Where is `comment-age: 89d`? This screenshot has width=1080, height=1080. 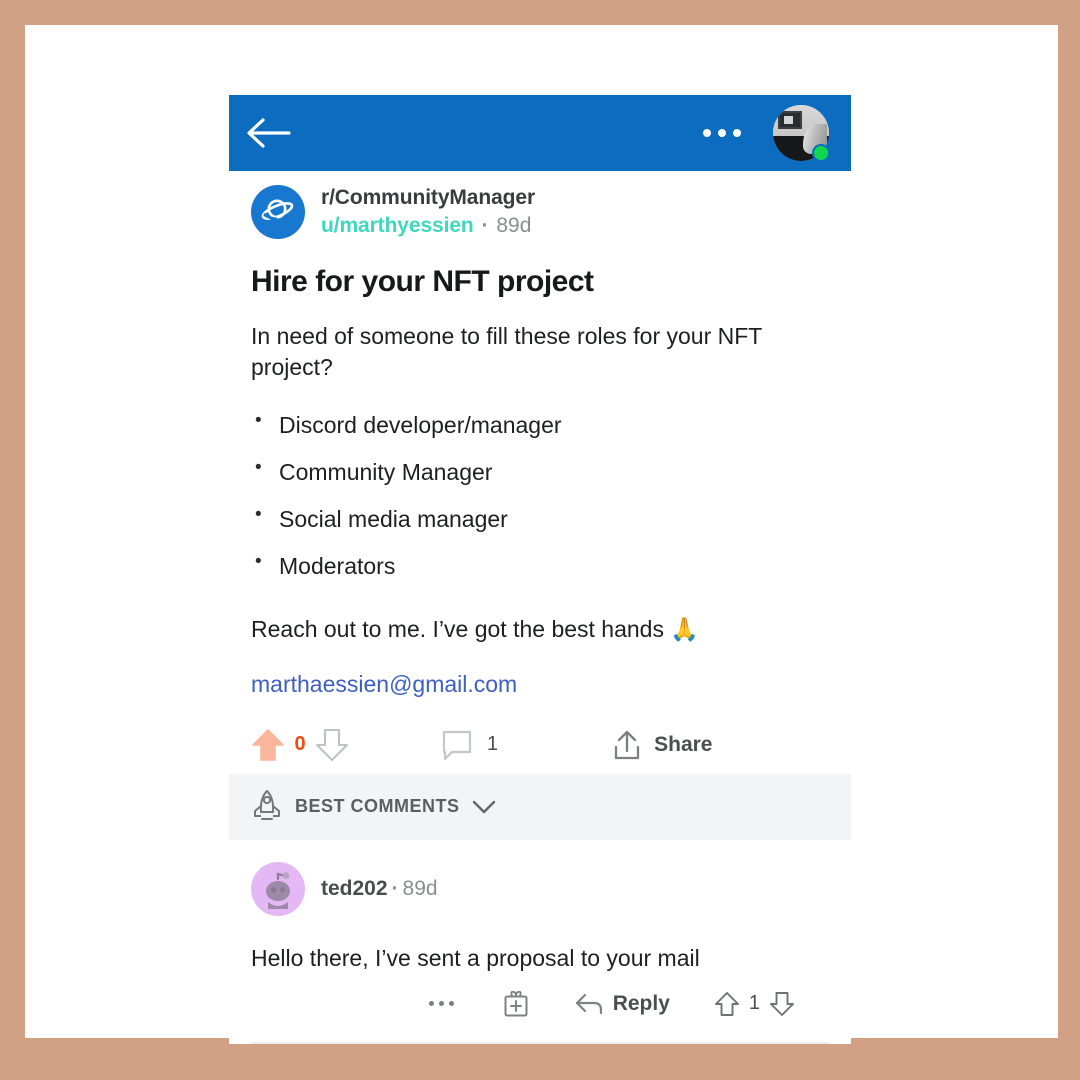 comment-age: 89d is located at coordinates (420, 888).